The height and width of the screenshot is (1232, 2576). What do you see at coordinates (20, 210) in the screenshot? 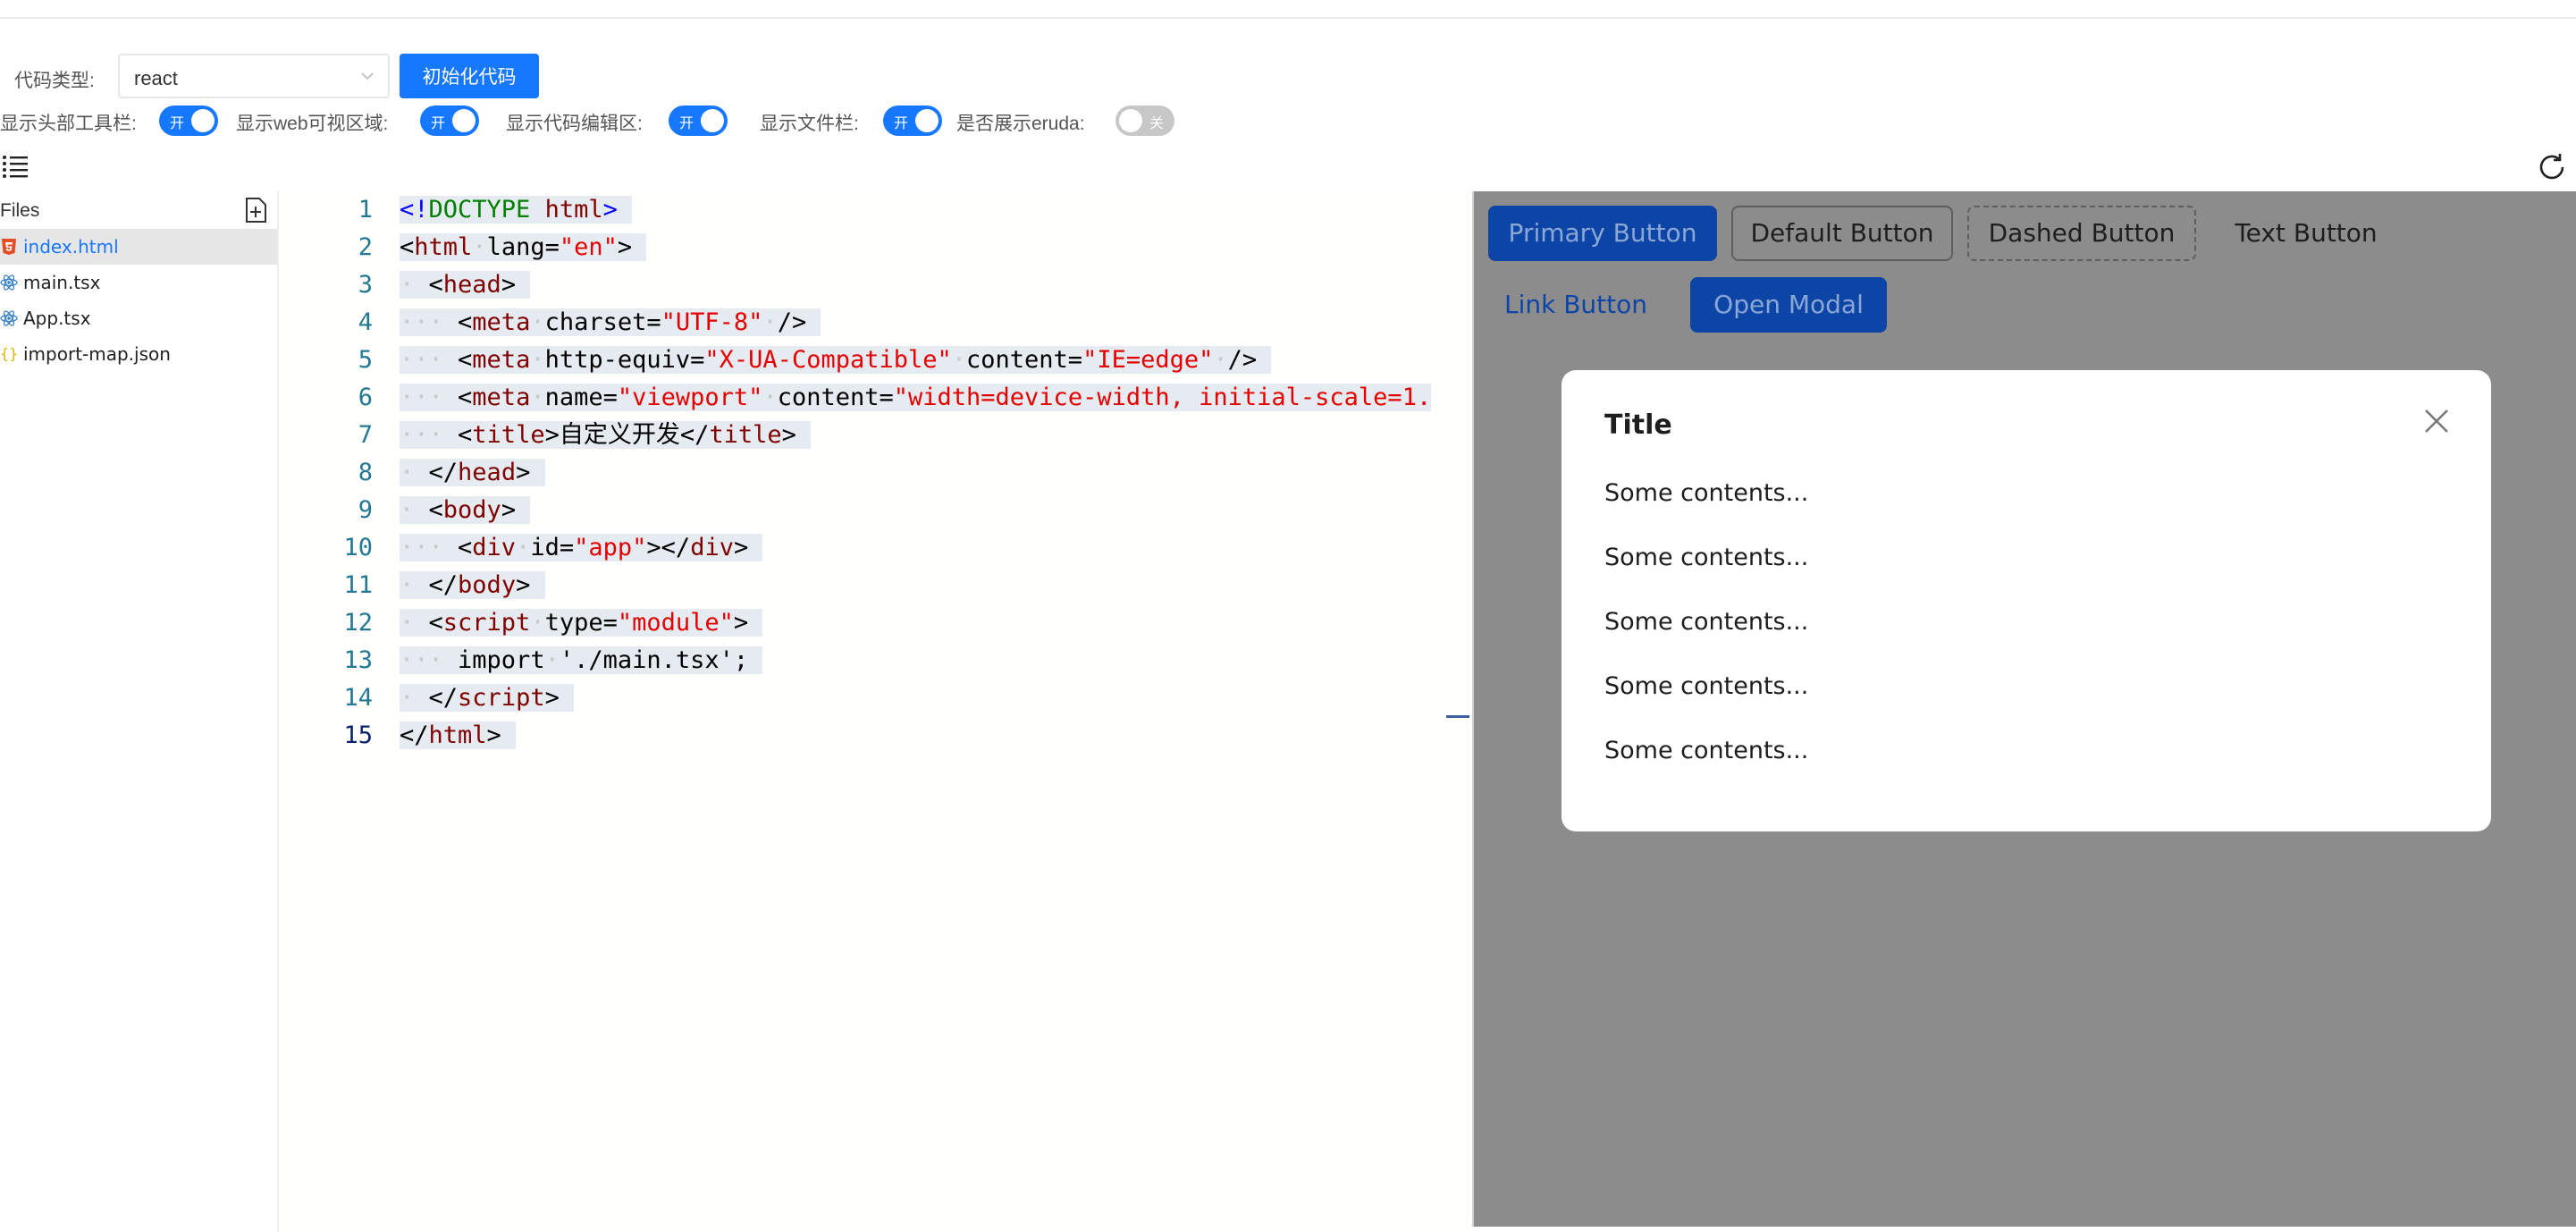
I see `files-title: Files` at bounding box center [20, 210].